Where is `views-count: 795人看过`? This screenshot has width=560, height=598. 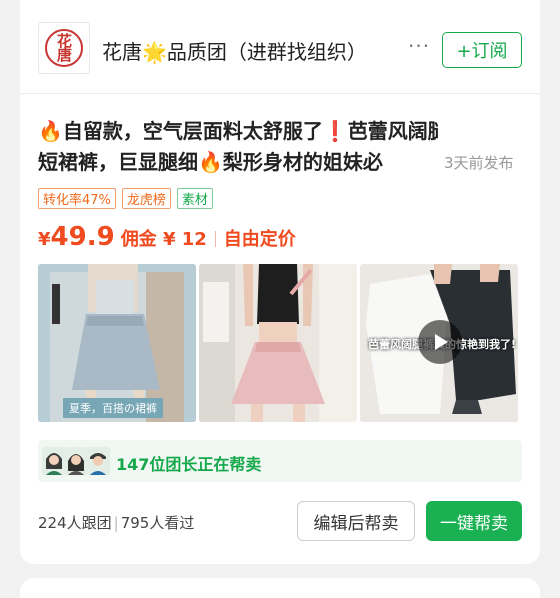 views-count: 795人看过 is located at coordinates (157, 523).